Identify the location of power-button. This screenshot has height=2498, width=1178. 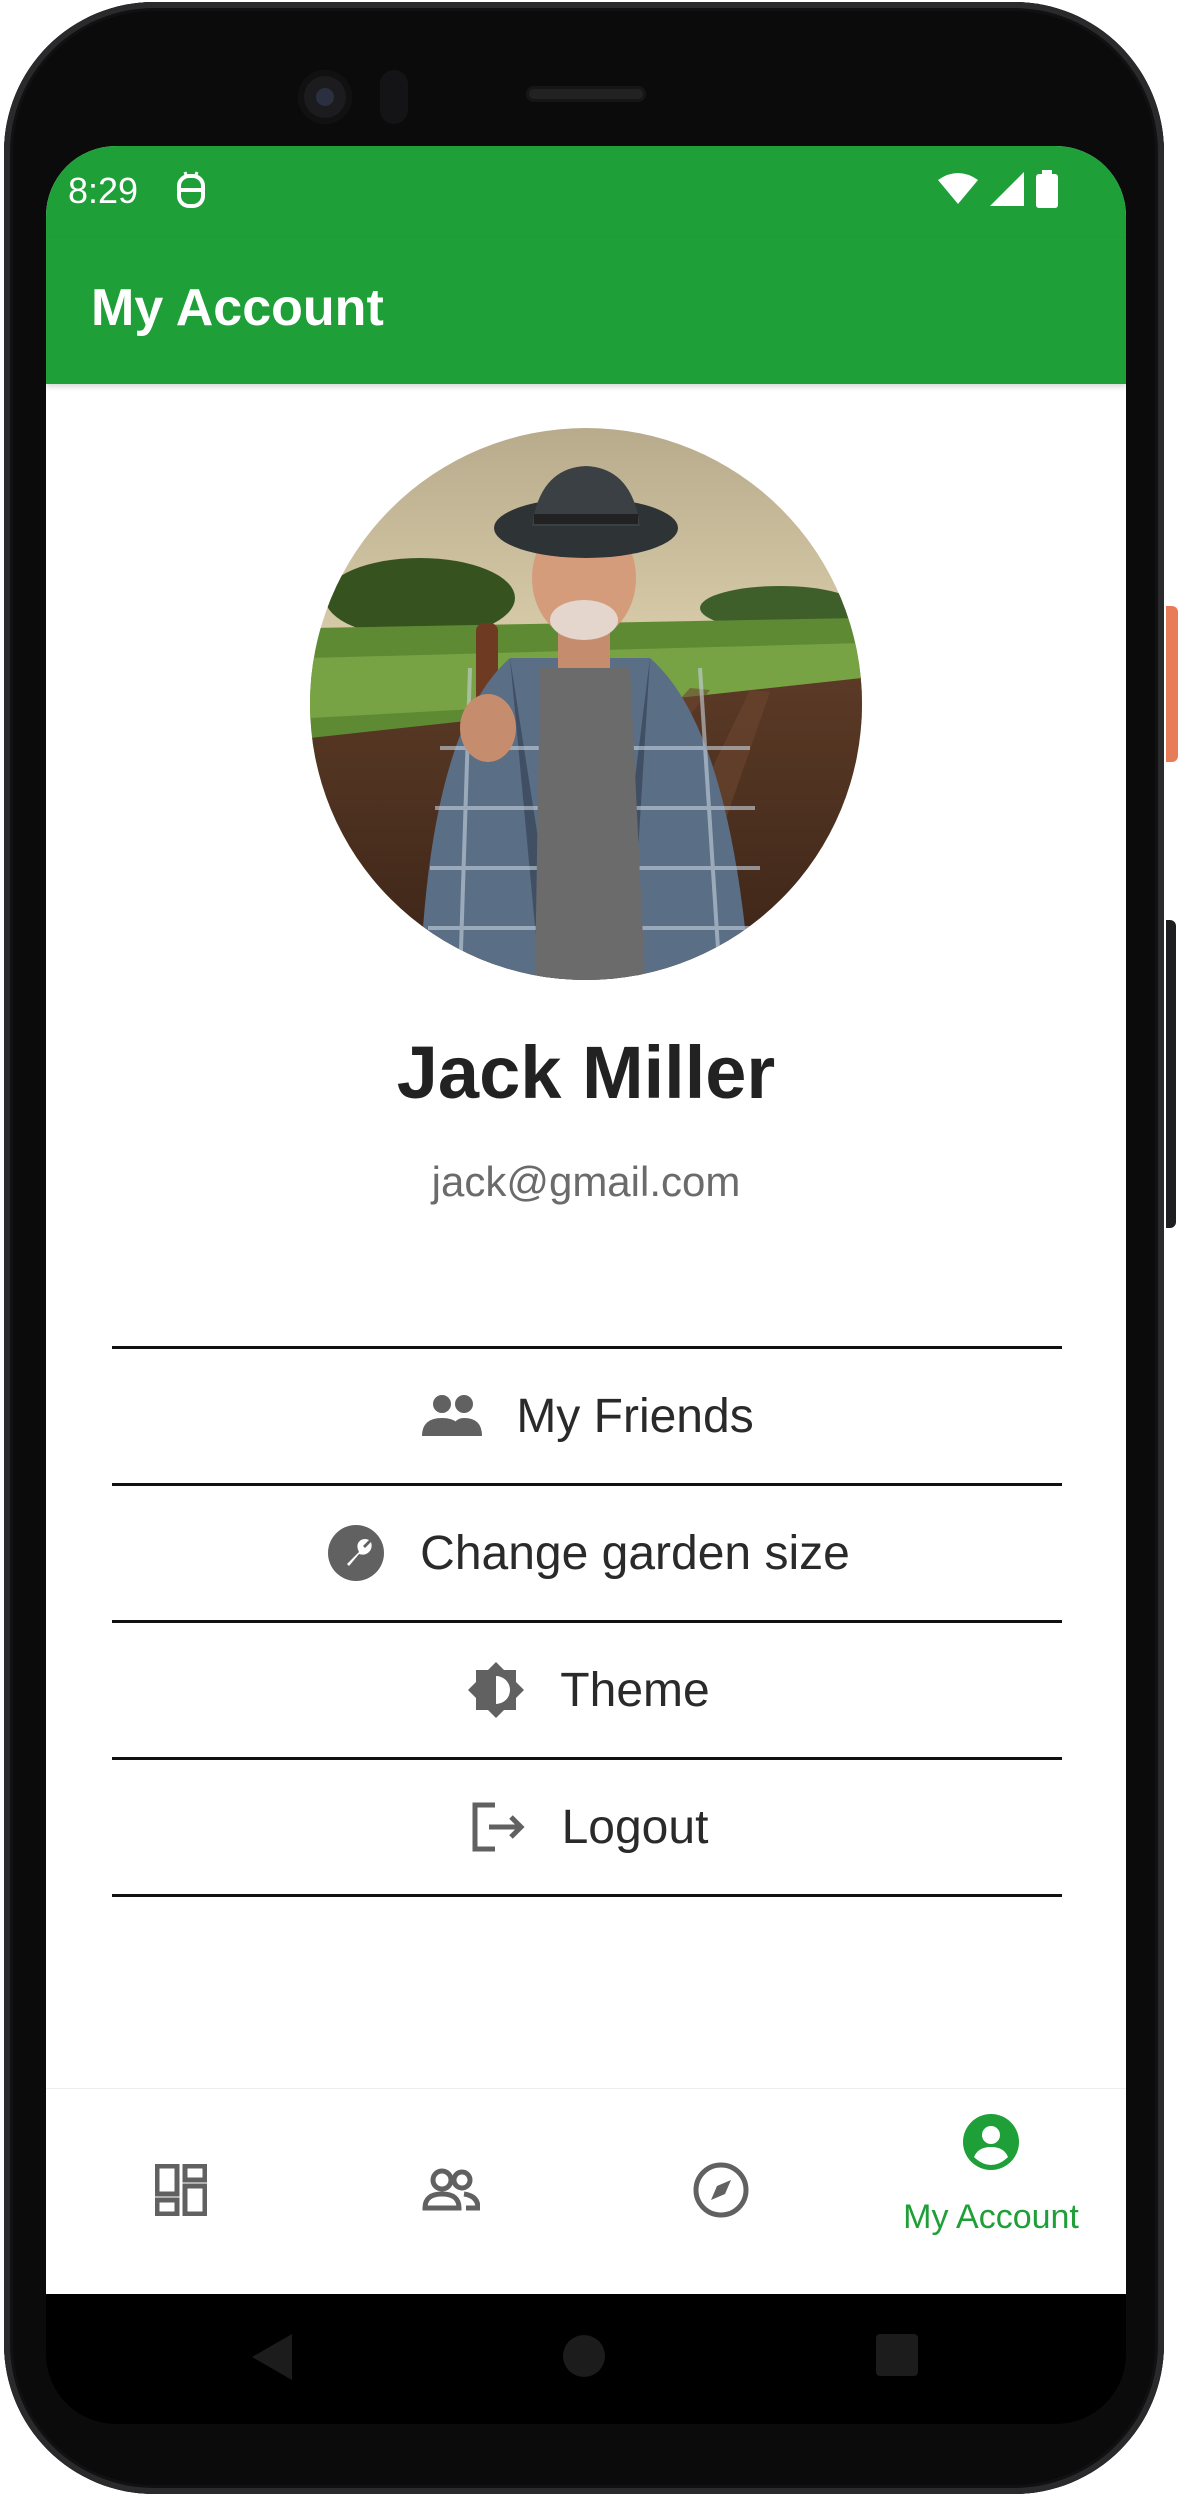
(1172, 684).